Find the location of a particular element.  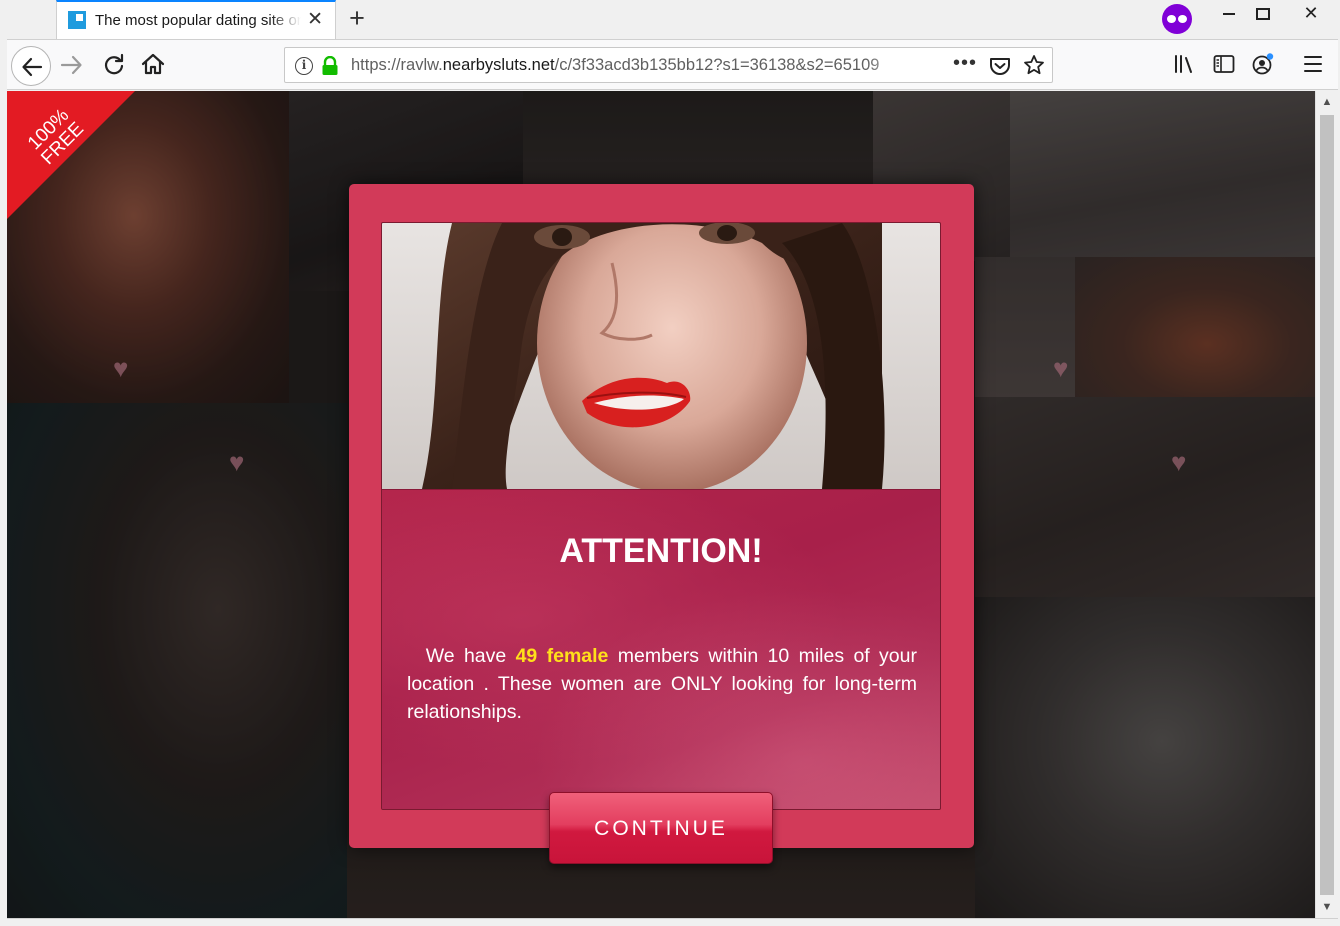

message-prefix: We have is located at coordinates (470, 656).